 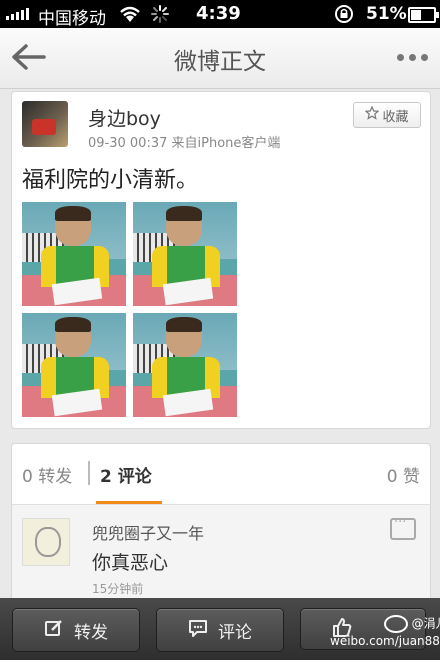 What do you see at coordinates (220, 62) in the screenshot?
I see `page-title: 微博正文` at bounding box center [220, 62].